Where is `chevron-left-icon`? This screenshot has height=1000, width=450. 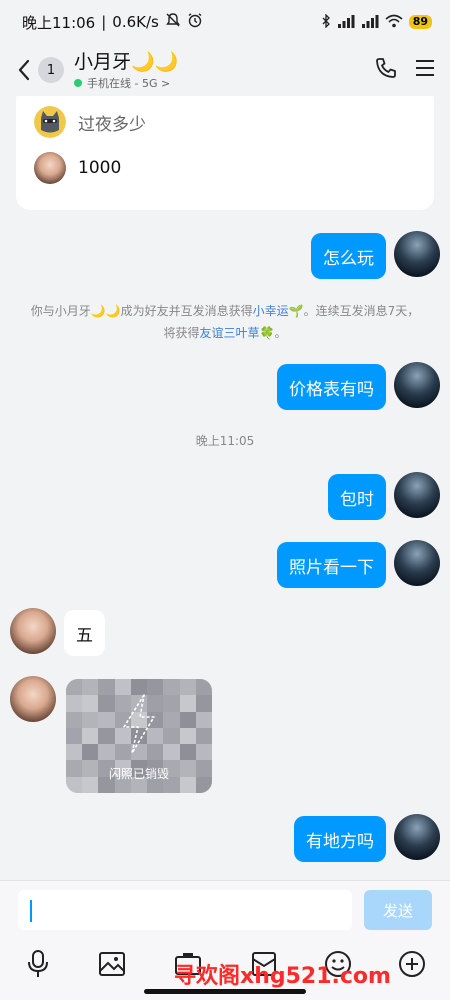 chevron-left-icon is located at coordinates (24, 70).